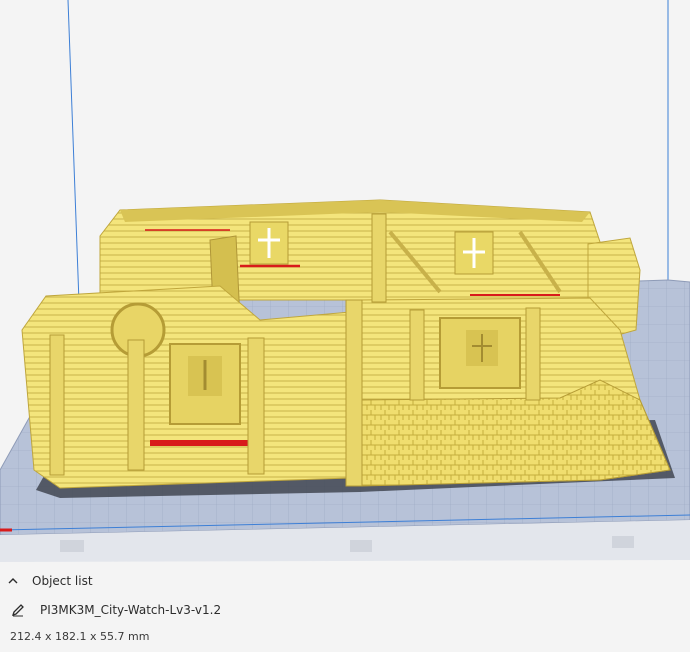  I want to click on plate-foot-right, so click(623, 542).